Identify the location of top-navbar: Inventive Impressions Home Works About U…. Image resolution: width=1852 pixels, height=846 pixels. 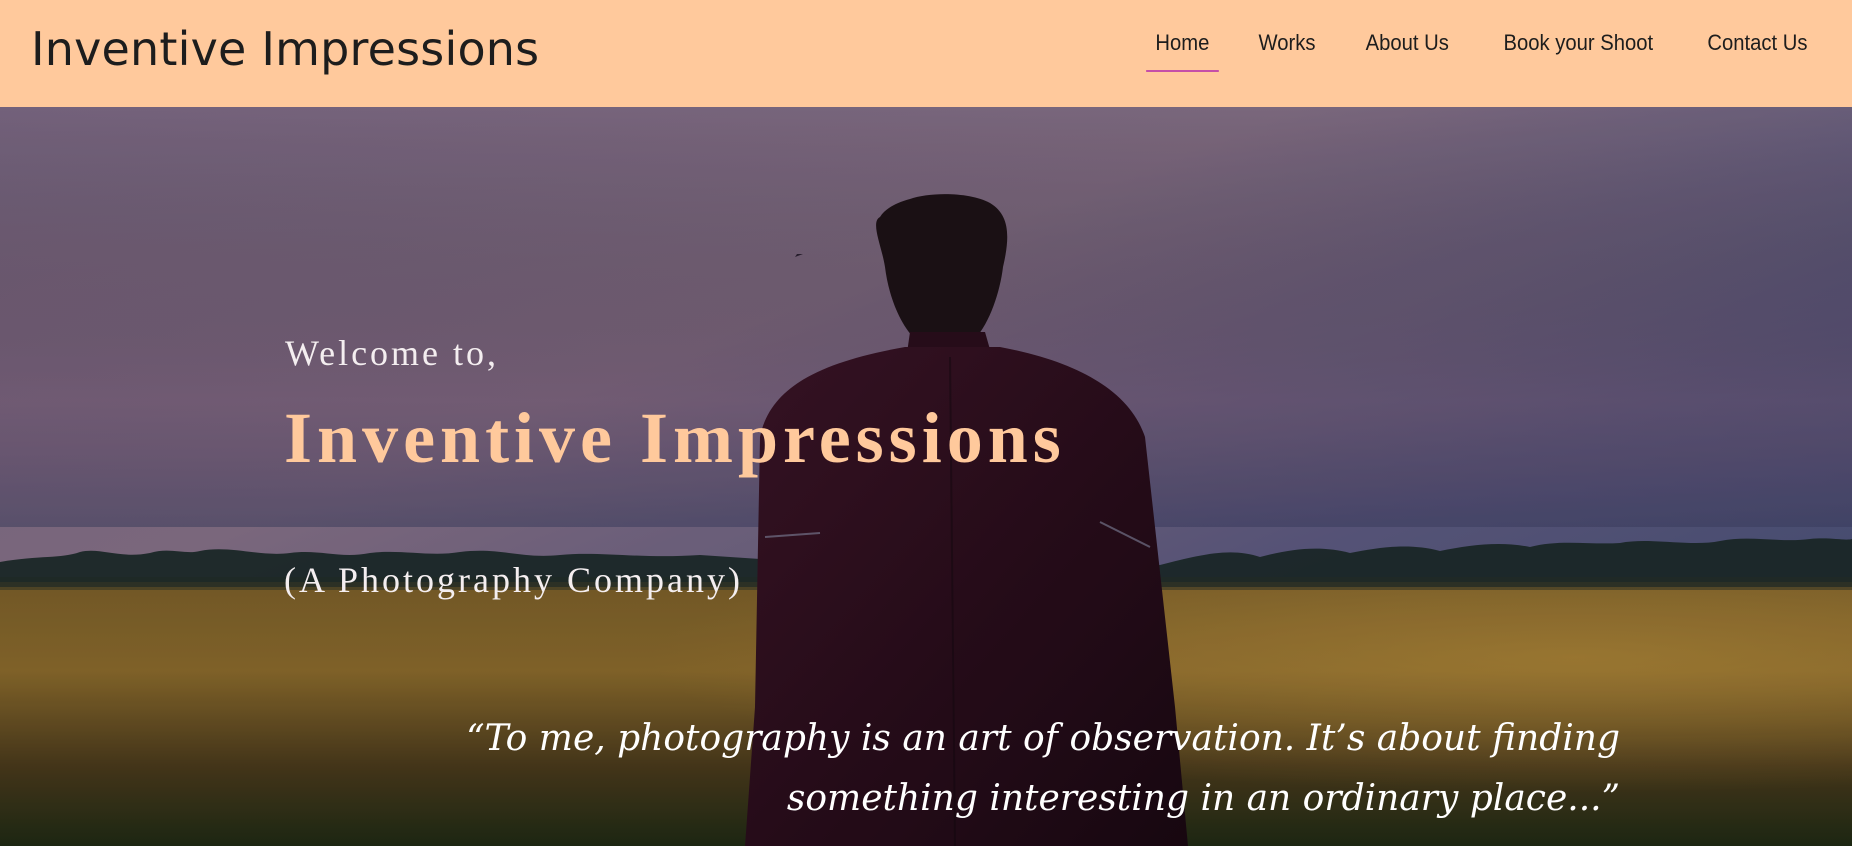
(926, 53).